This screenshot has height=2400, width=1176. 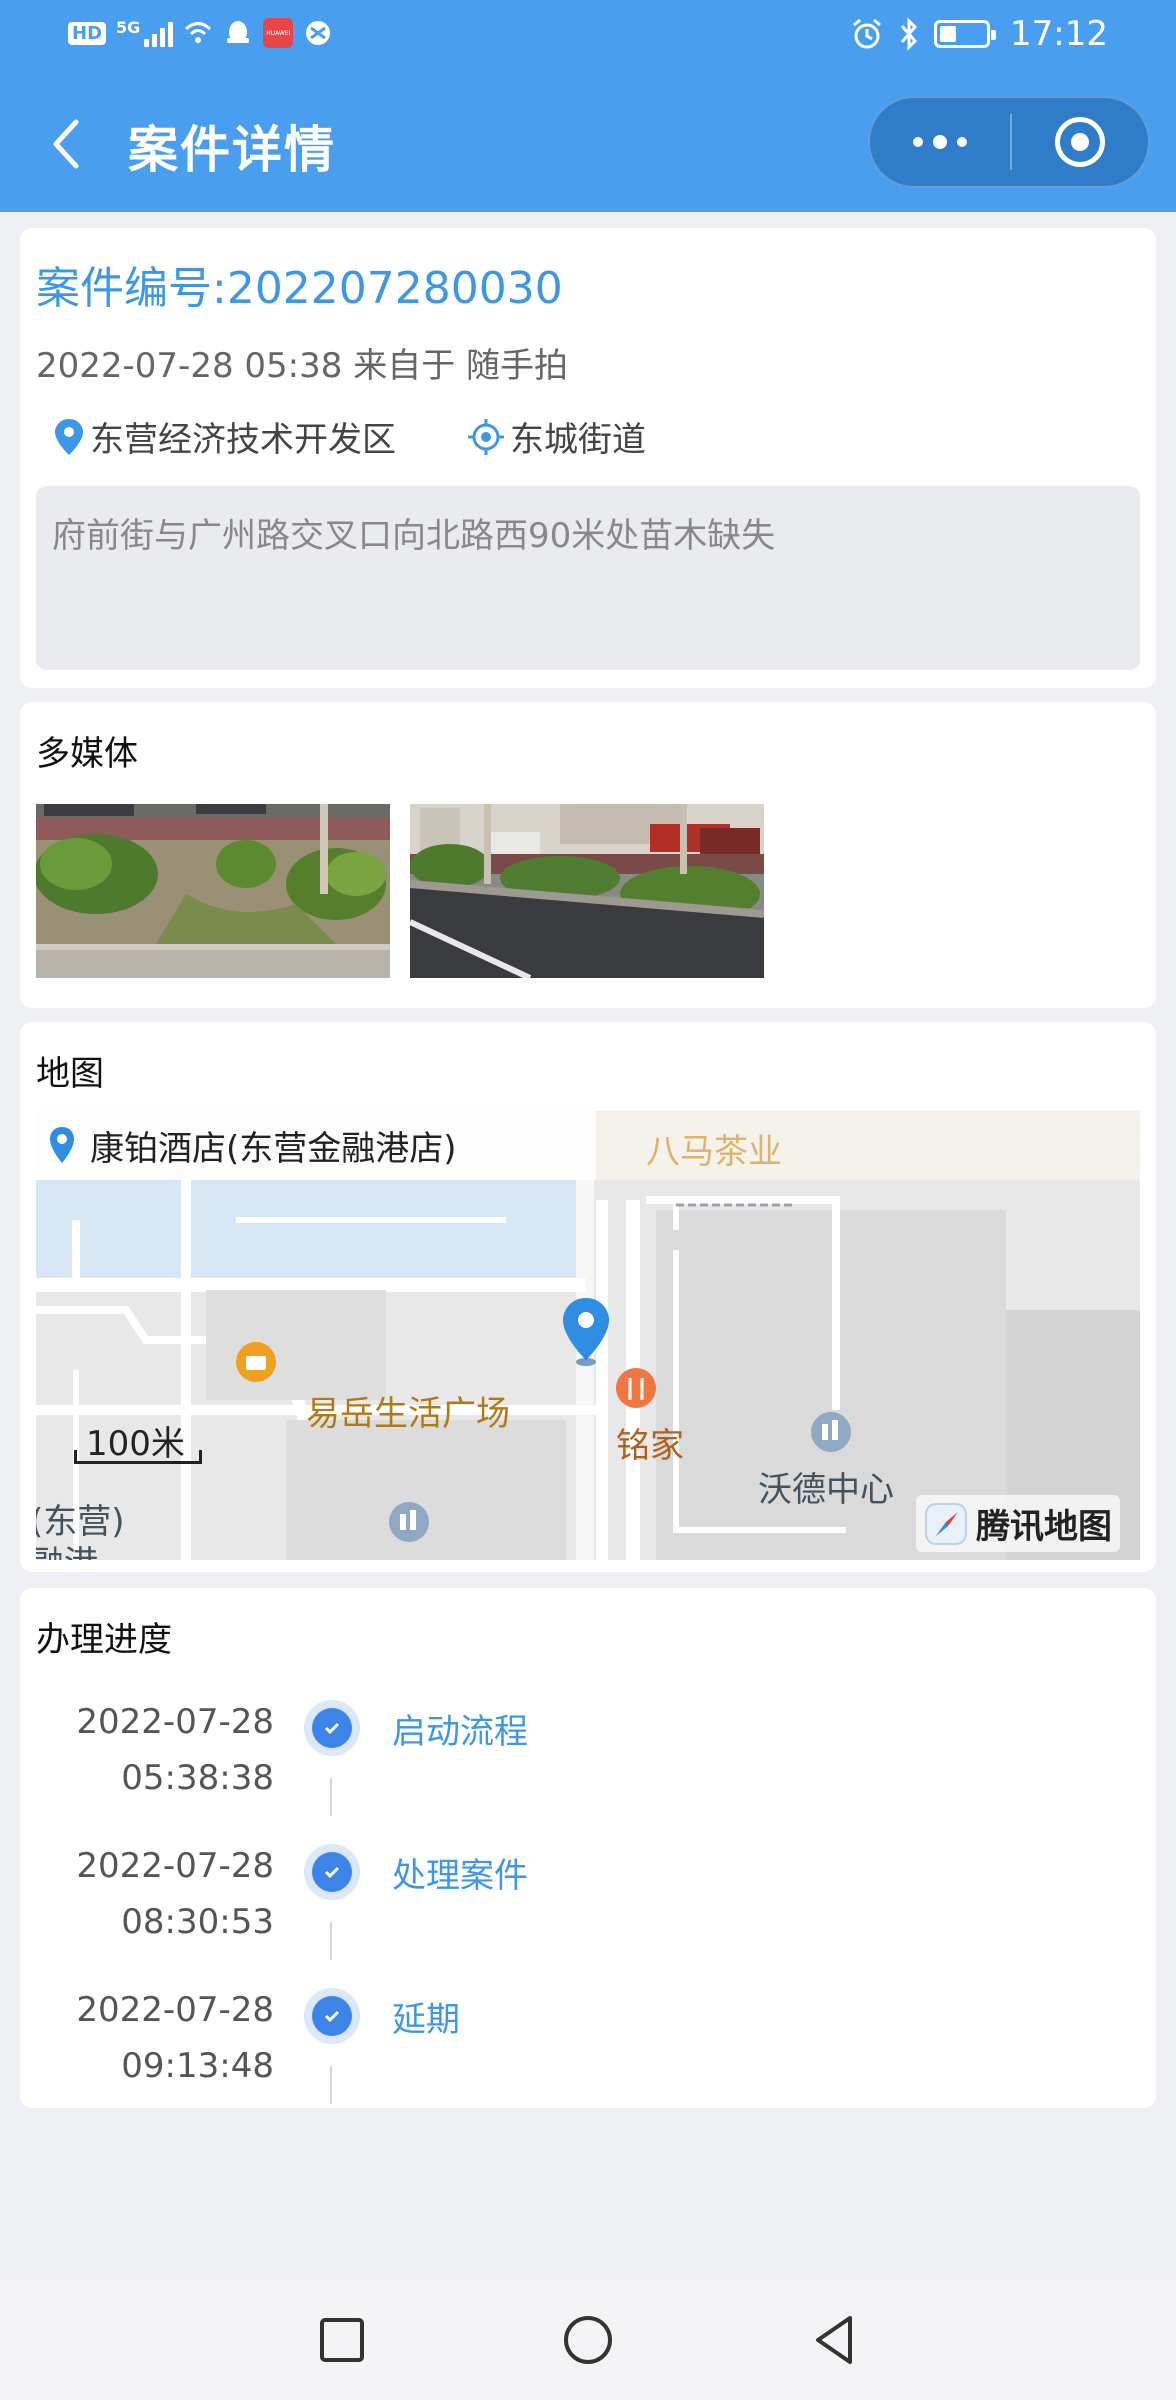 I want to click on hd-indicator: HD, so click(x=87, y=33).